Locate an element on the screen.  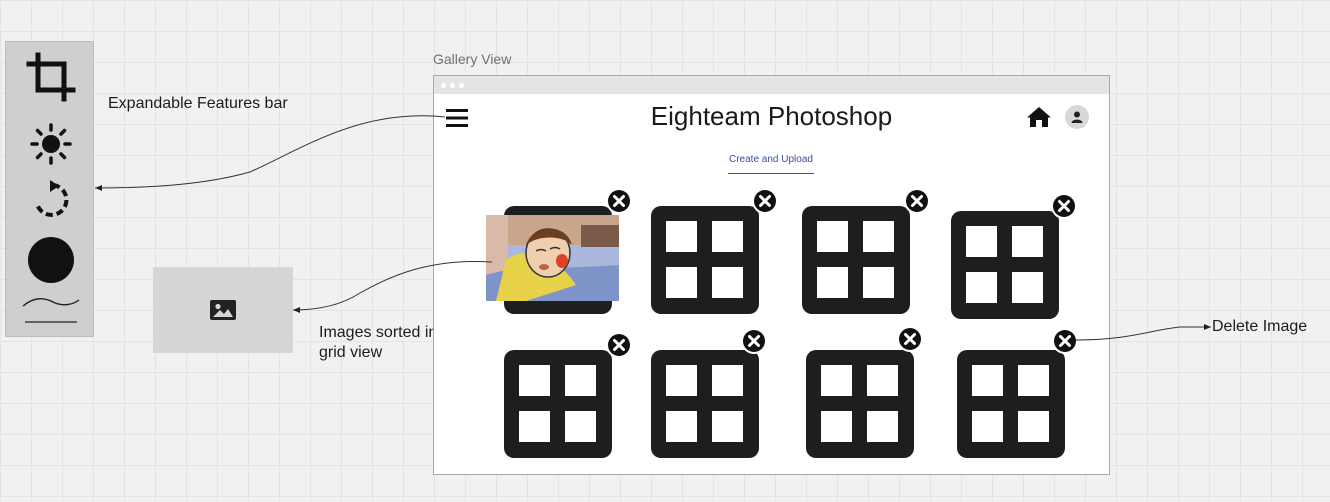
arrow-images is located at coordinates (392, 286).